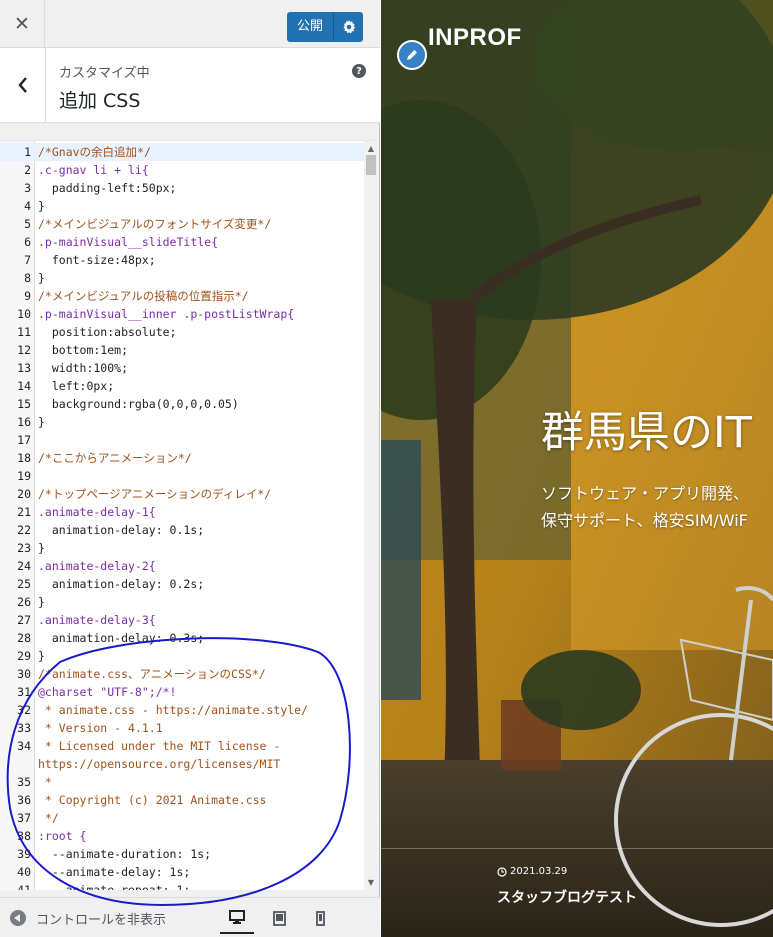 The height and width of the screenshot is (937, 773). I want to click on post-title-link: スタッフブログテスト, so click(567, 897).